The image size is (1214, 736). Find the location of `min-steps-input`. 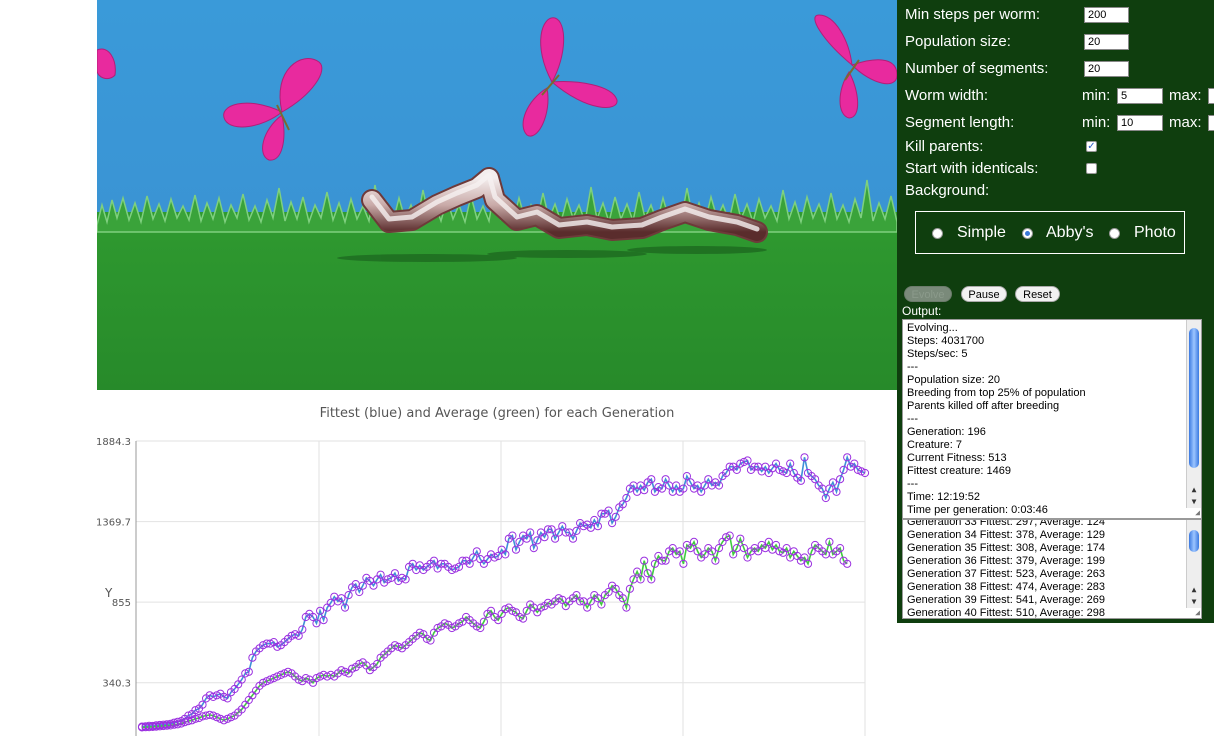

min-steps-input is located at coordinates (1106, 15).